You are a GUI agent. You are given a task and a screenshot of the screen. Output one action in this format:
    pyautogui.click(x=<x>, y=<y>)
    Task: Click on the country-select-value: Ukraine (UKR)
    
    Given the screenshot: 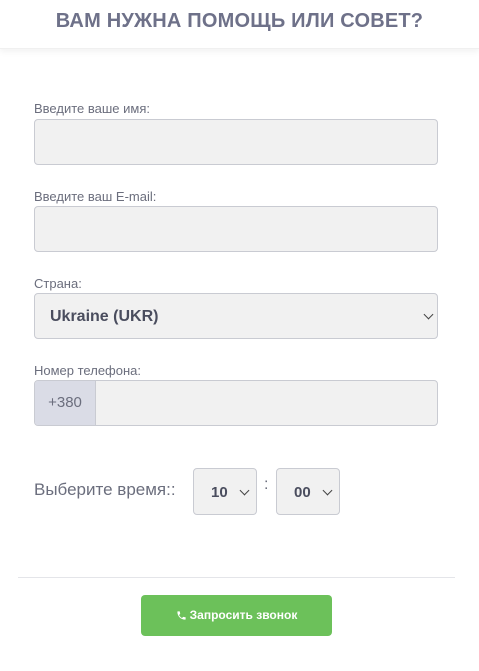 What is the action you would take?
    pyautogui.click(x=104, y=316)
    